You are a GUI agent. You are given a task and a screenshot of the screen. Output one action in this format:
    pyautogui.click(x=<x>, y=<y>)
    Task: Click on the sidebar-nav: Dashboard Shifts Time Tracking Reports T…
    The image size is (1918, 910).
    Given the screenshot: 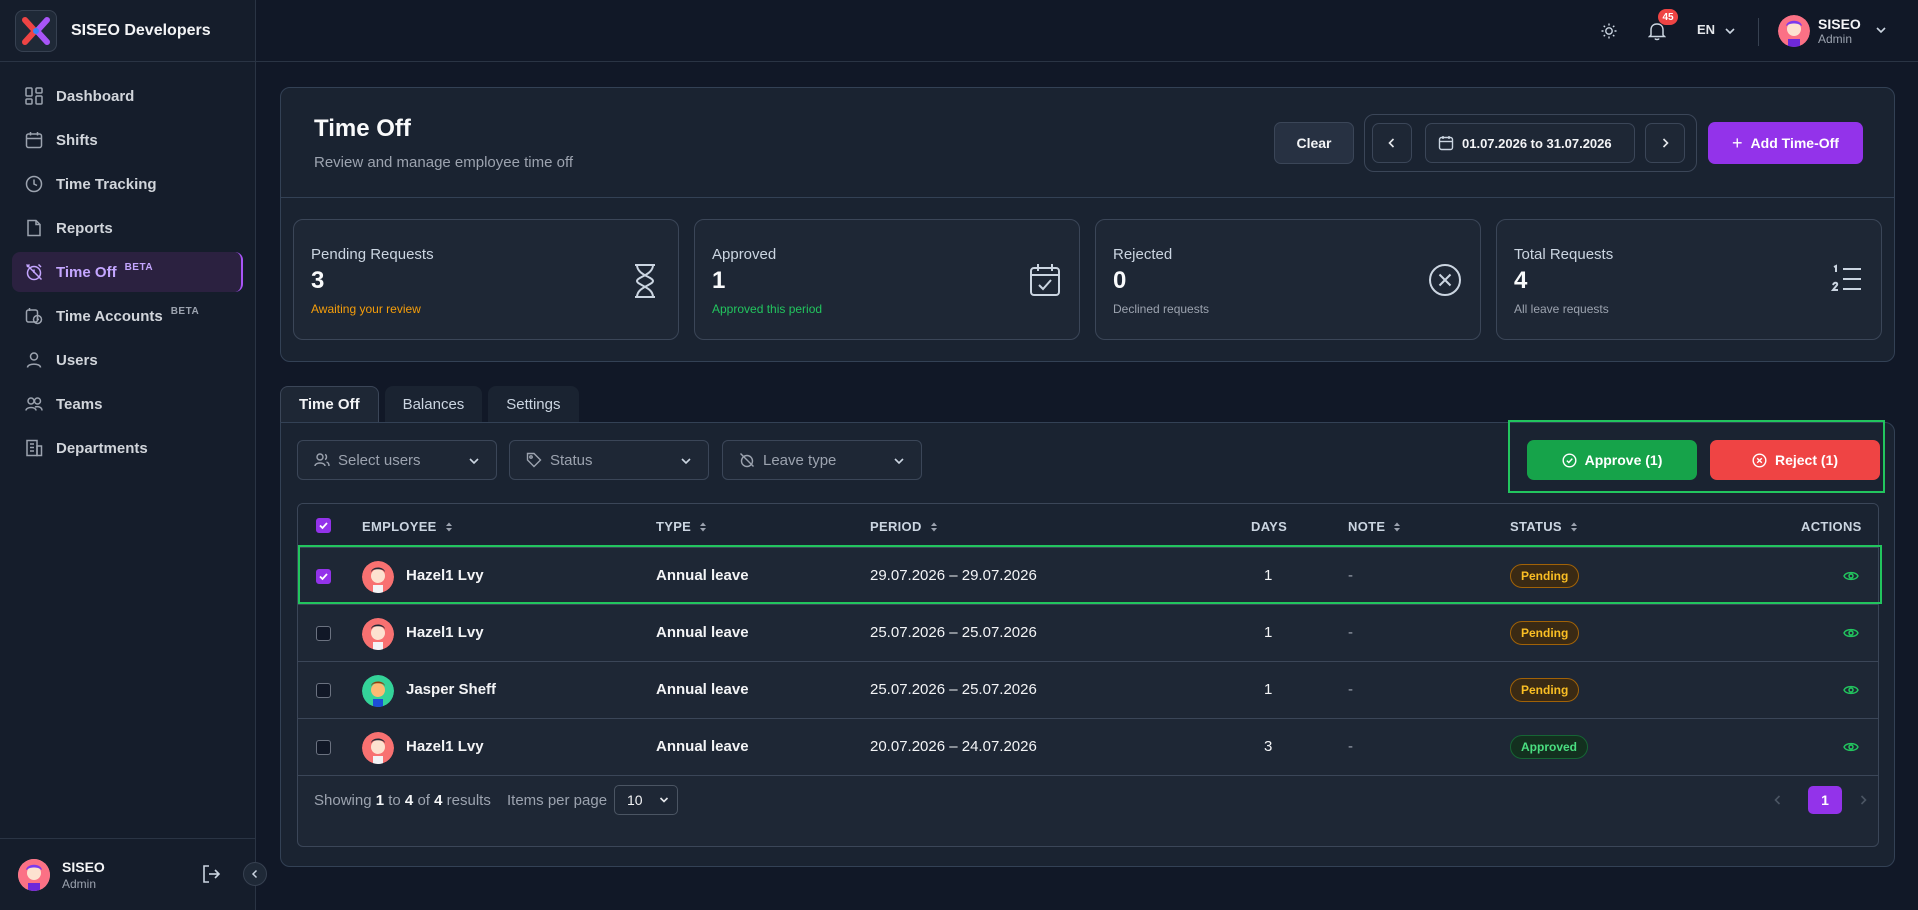 What is the action you would take?
    pyautogui.click(x=127, y=265)
    